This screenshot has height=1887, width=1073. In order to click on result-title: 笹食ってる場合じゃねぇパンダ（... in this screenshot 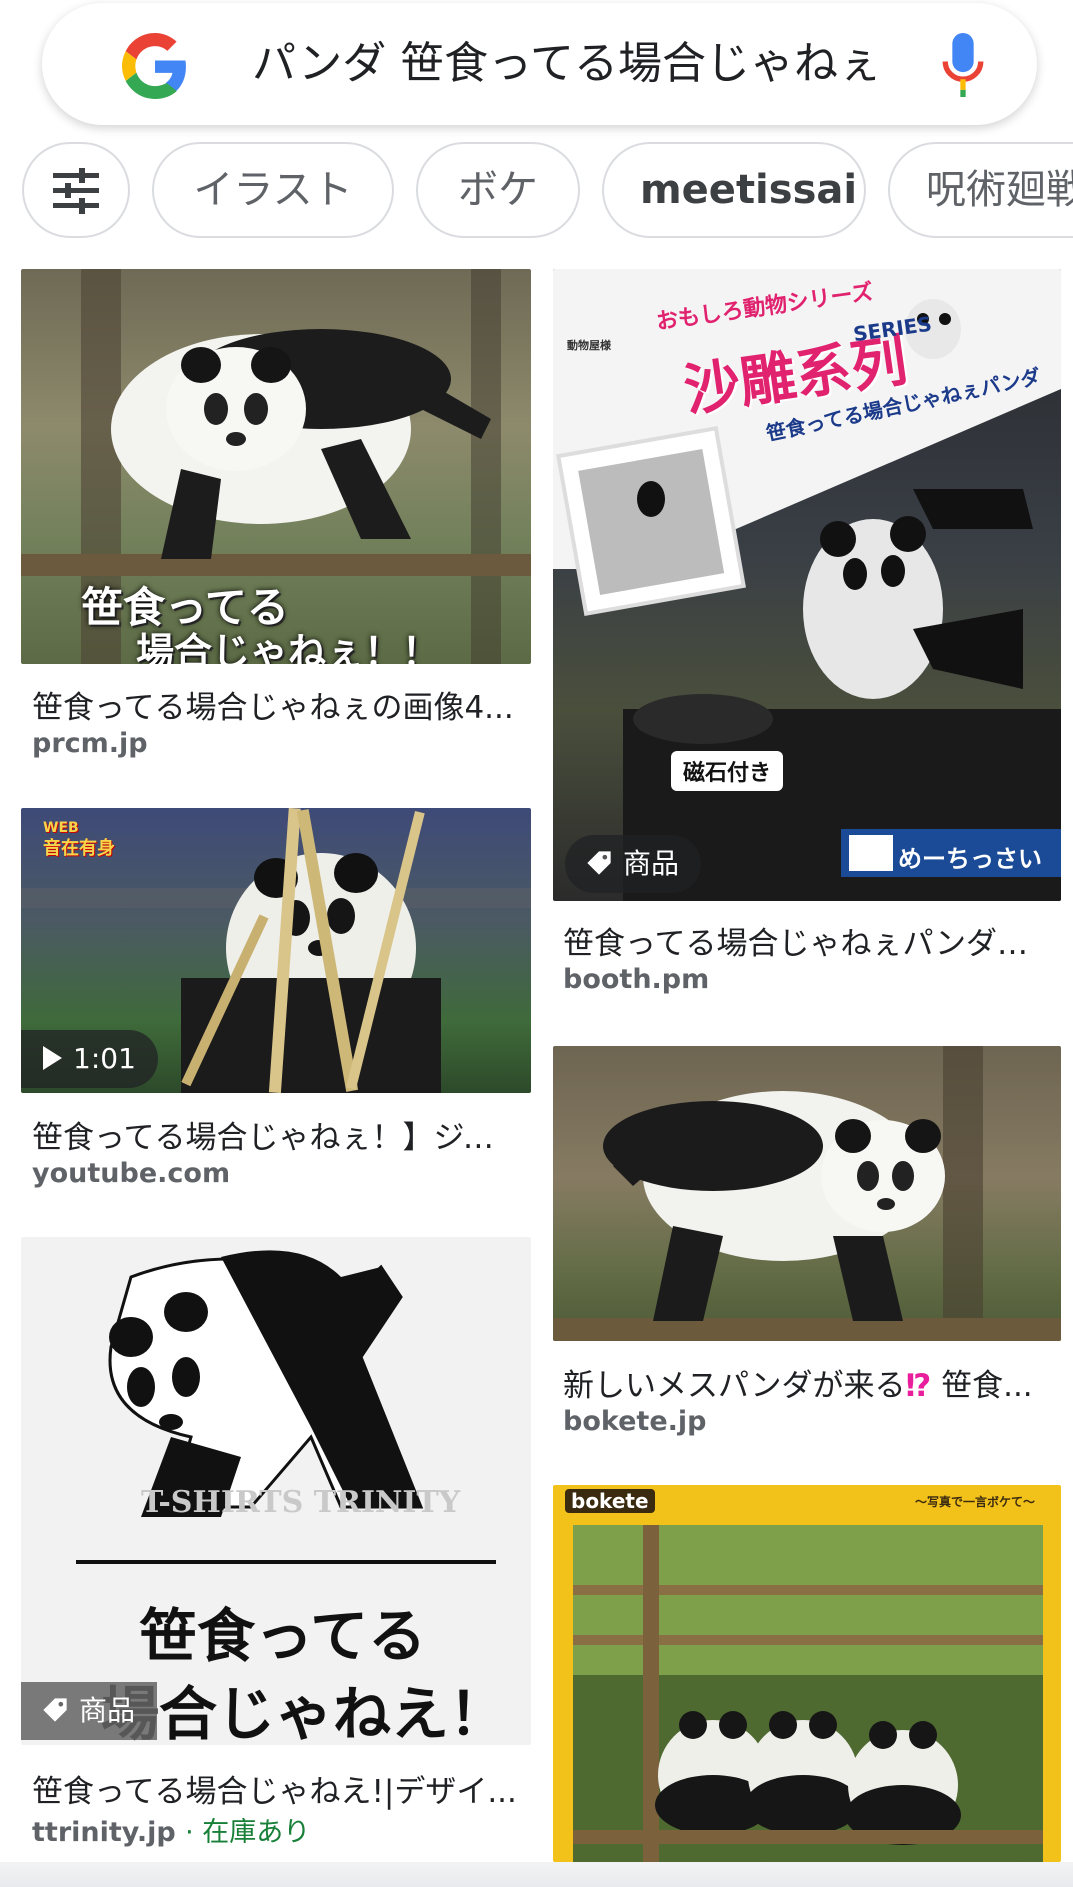, I will do `click(808, 940)`.